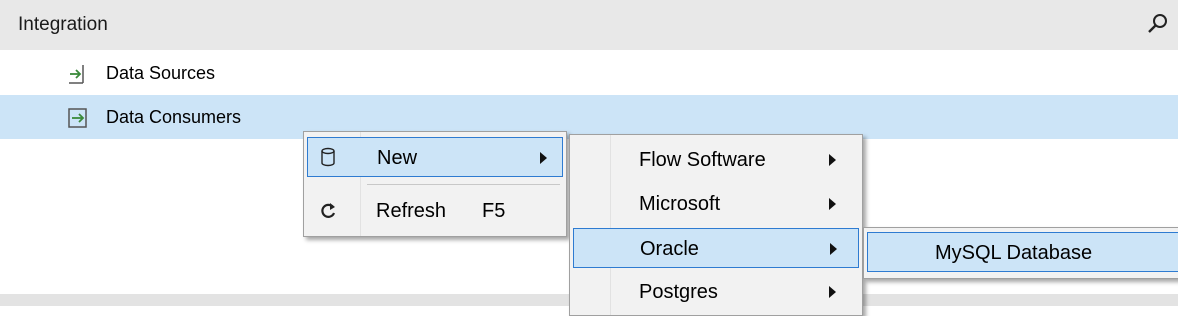 This screenshot has height=316, width=1178. I want to click on menu-item-mysql-database: MySQL Database, so click(1022, 252).